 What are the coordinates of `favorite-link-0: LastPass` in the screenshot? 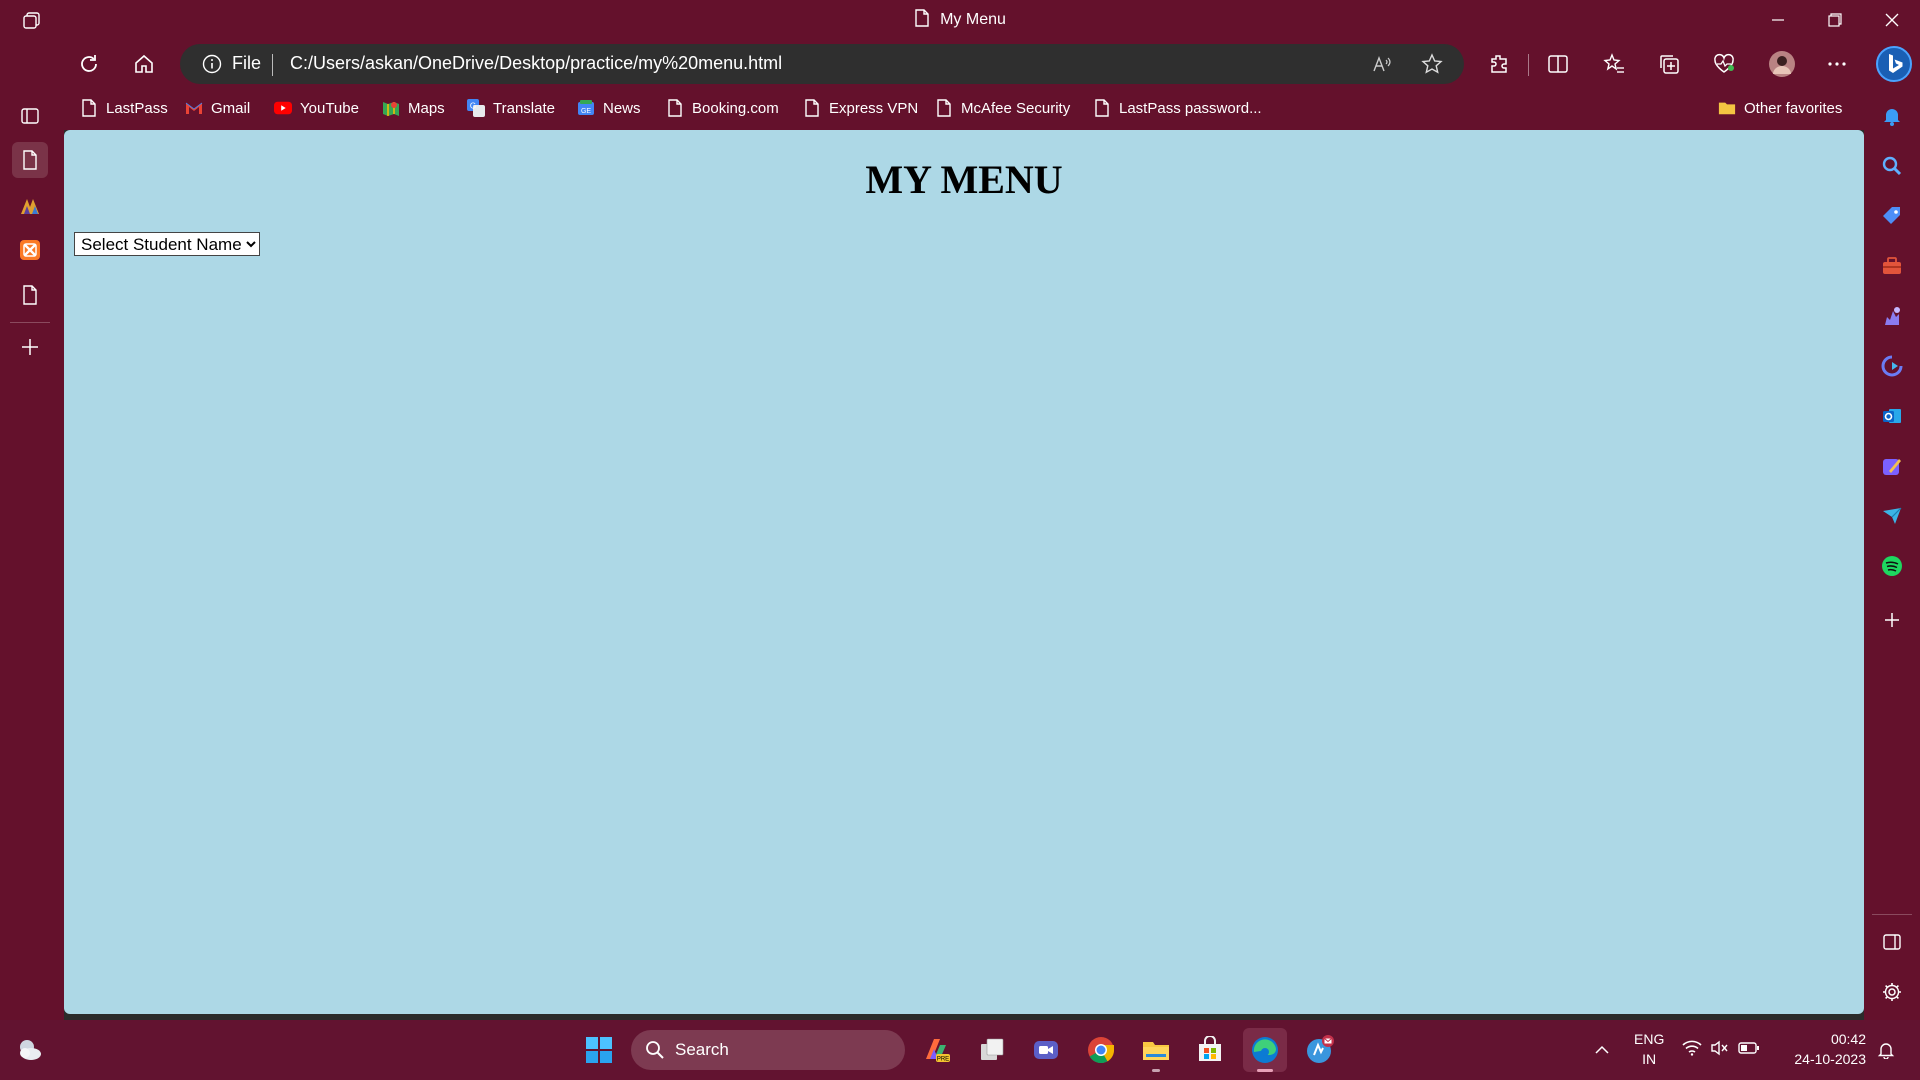 It's located at (124, 108).